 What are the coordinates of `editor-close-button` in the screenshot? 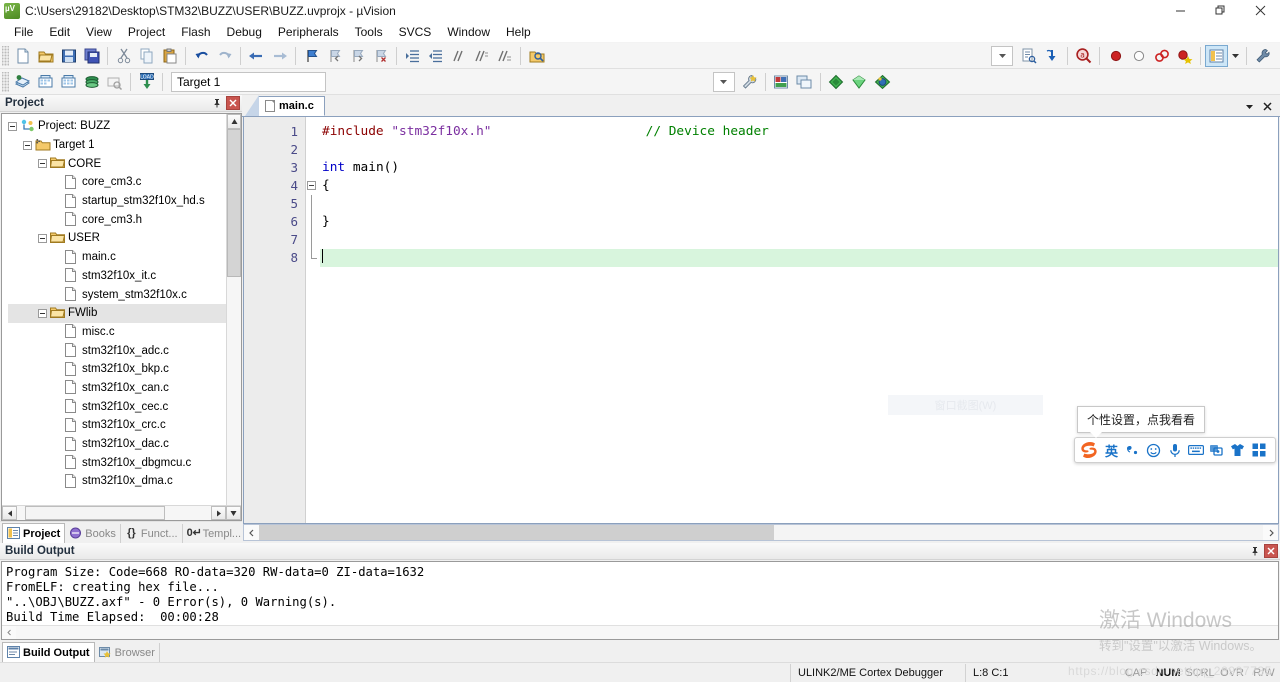 It's located at (1267, 106).